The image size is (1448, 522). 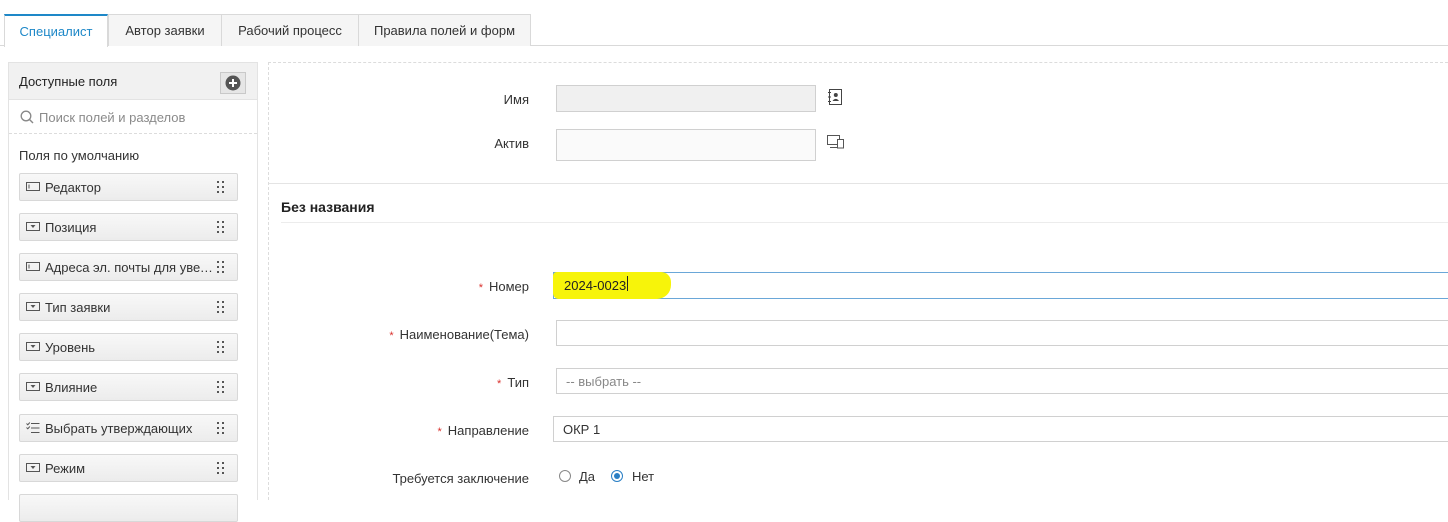 What do you see at coordinates (565, 476) in the screenshot?
I see `conclusion-yes-radio` at bounding box center [565, 476].